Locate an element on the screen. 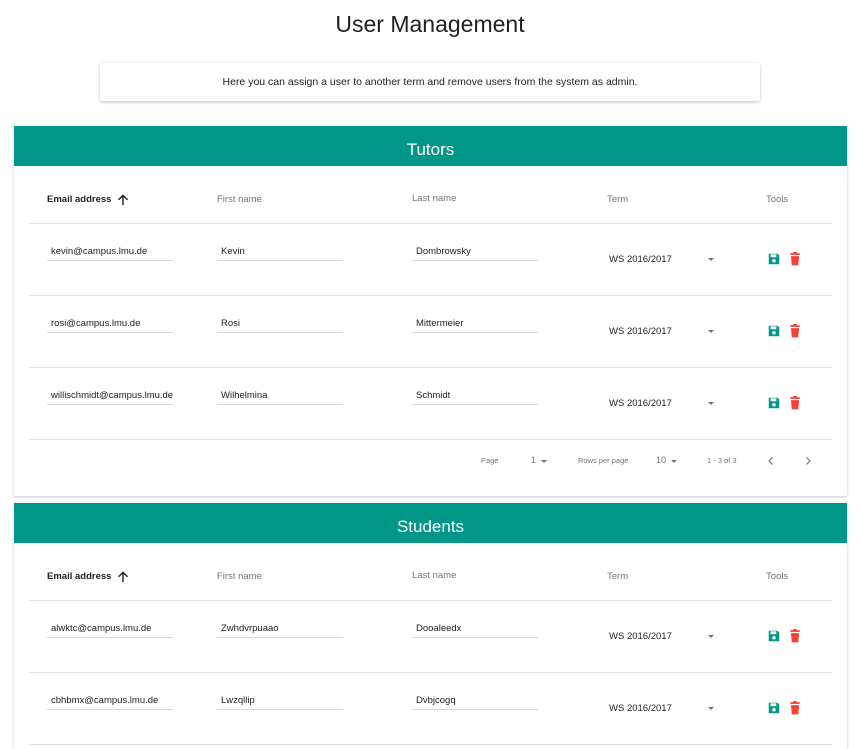 This screenshot has height=749, width=860. last-name-field: Dombrowsky is located at coordinates (475, 251).